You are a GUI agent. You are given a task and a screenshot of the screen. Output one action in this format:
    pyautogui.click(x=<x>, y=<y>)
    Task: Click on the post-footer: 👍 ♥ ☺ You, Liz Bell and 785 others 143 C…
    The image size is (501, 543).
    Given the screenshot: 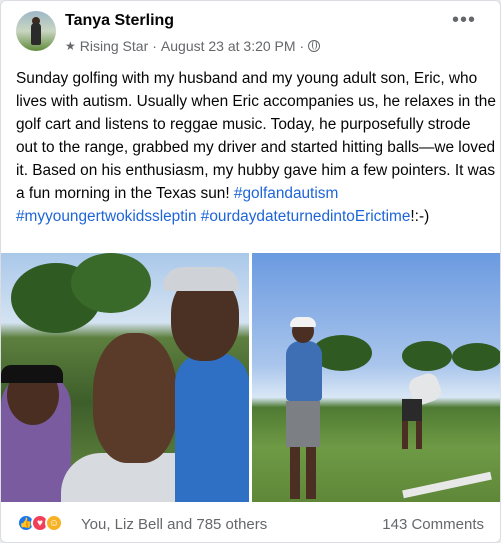 What is the action you would take?
    pyautogui.click(x=250, y=524)
    